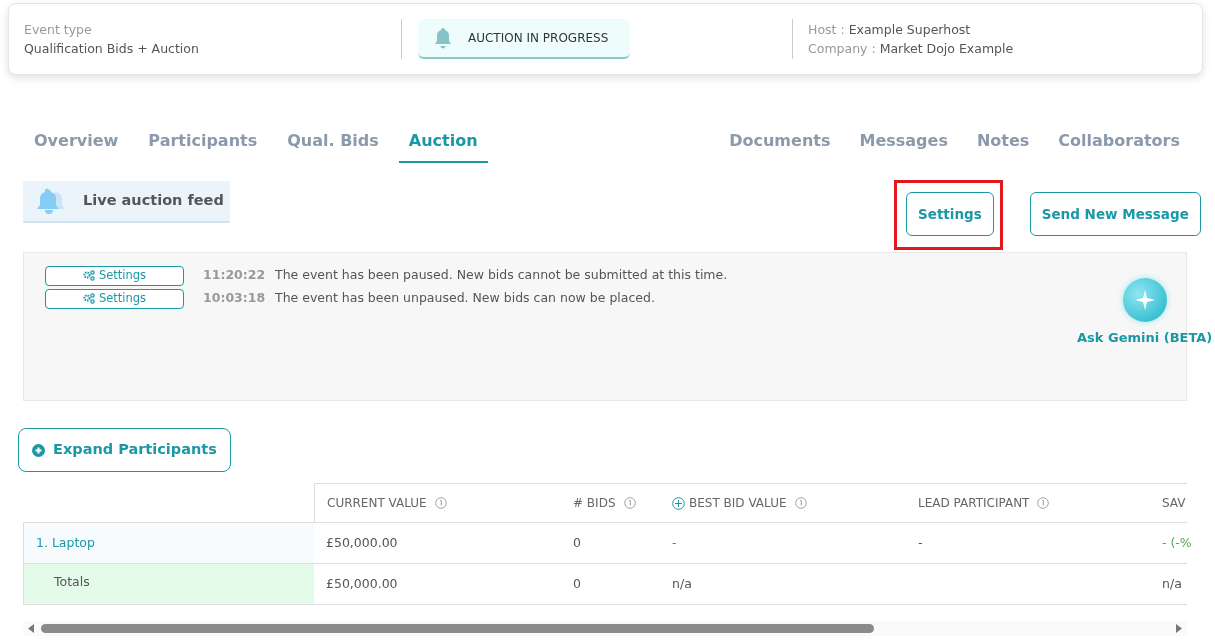 The image size is (1215, 643). What do you see at coordinates (124, 450) in the screenshot?
I see `expand-participants-button: Expand Participants` at bounding box center [124, 450].